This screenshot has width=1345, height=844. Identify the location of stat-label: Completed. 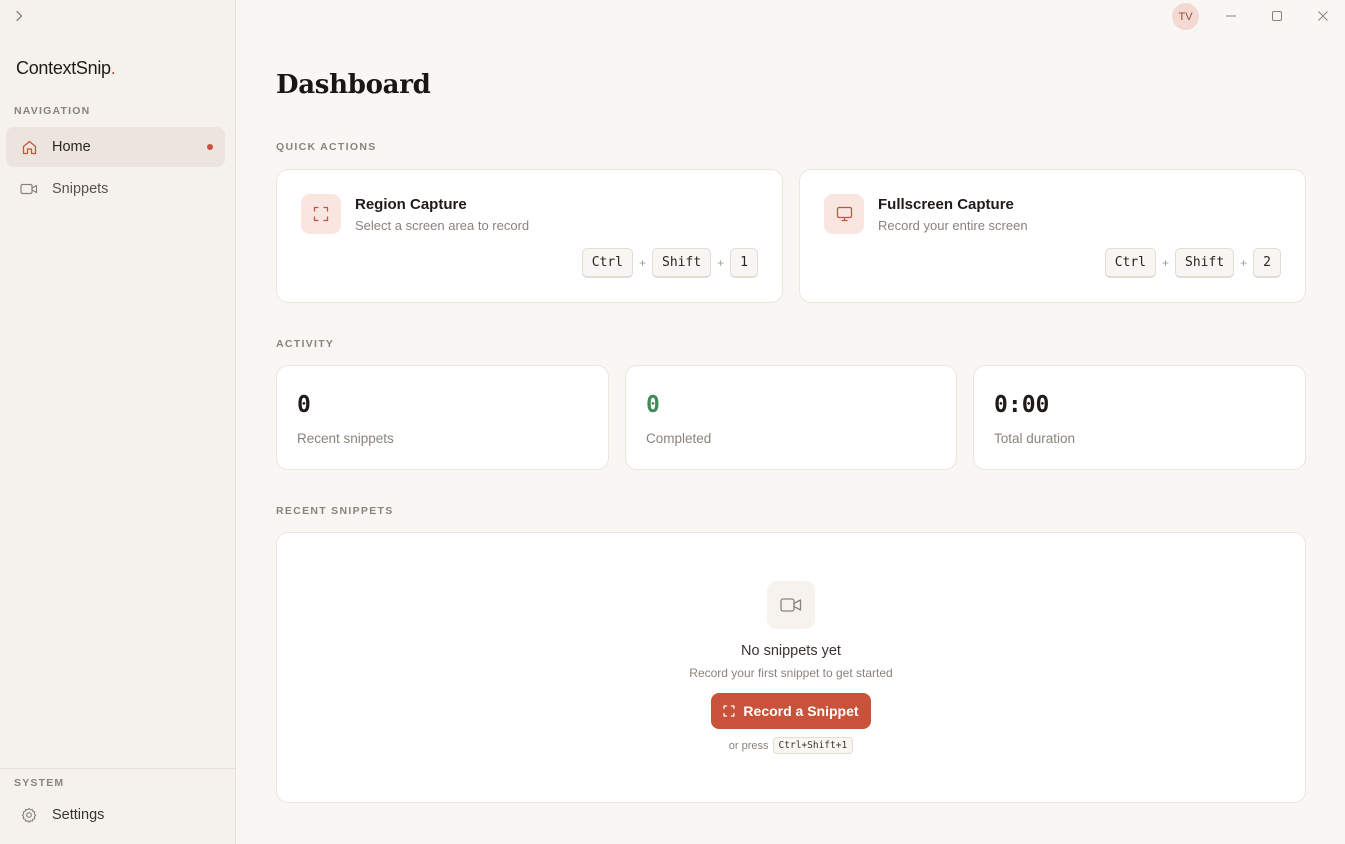
(679, 438).